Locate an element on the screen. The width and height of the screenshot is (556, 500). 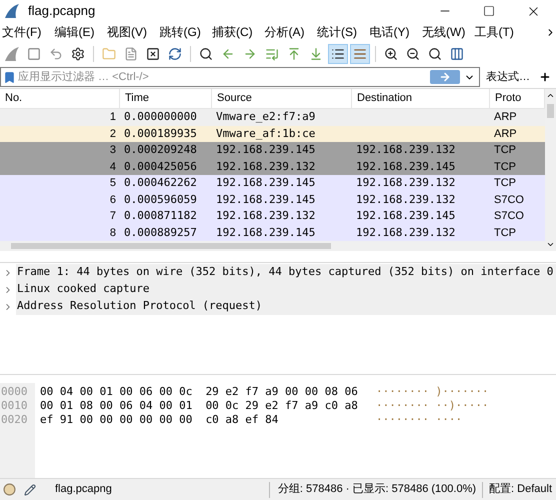
arrow-up-icon is located at coordinates (294, 54).